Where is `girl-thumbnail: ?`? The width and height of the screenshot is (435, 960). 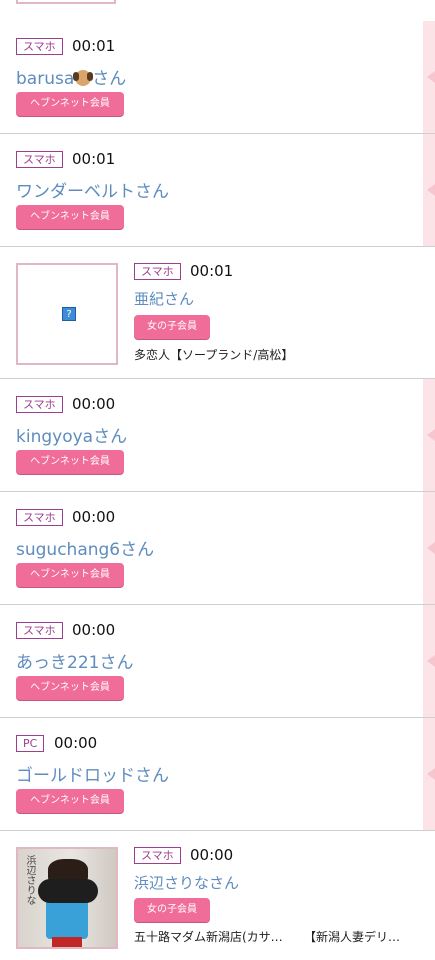
girl-thumbnail: ? is located at coordinates (67, 314).